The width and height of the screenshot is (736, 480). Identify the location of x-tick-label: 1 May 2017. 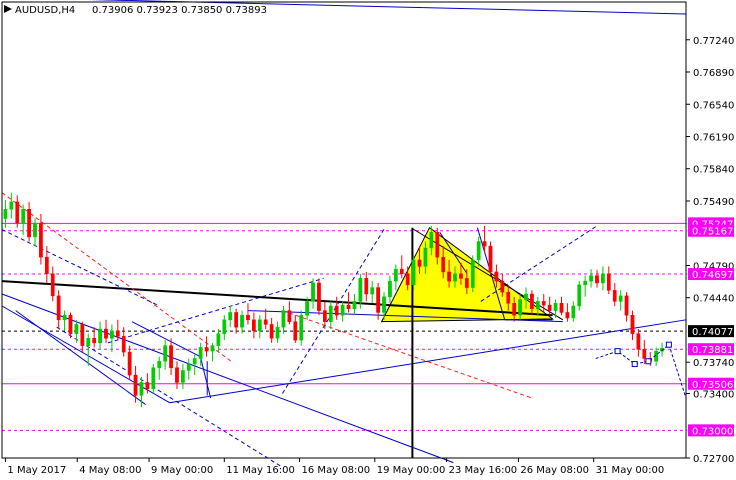
(36, 470).